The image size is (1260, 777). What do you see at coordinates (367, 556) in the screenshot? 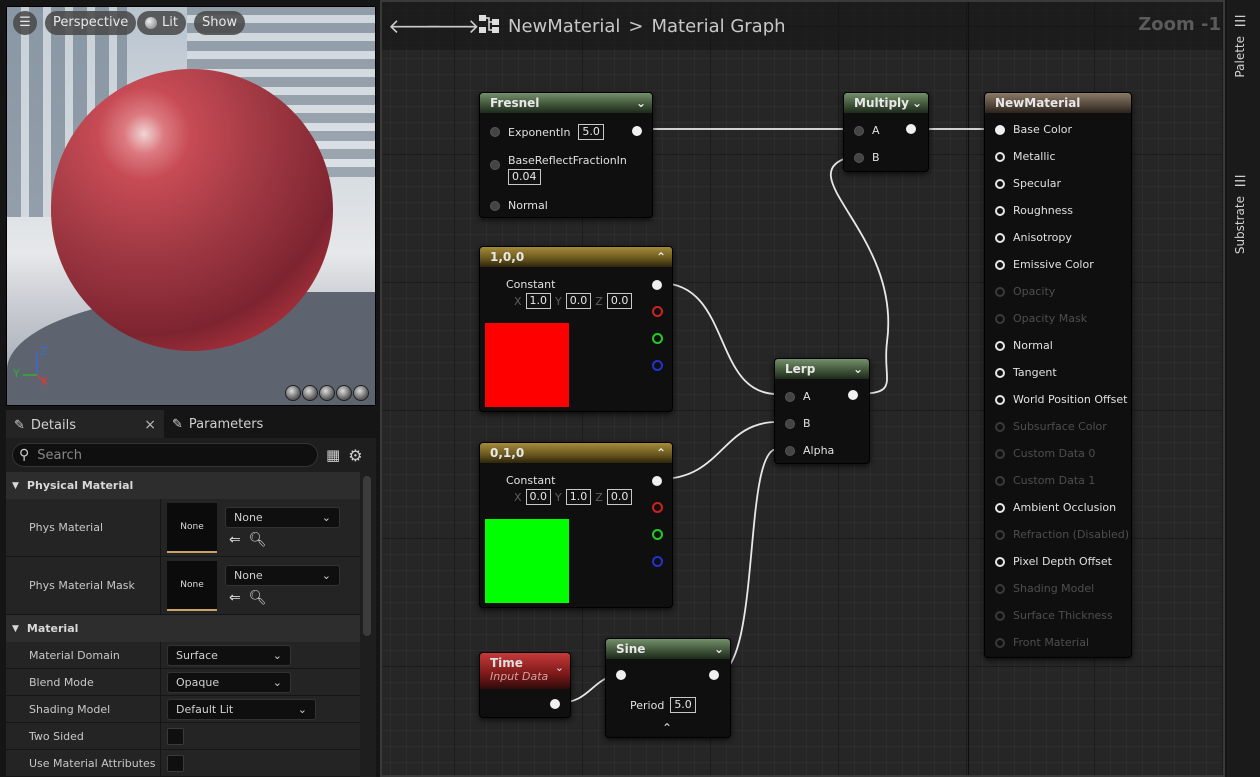
I see `details-scrollbar` at bounding box center [367, 556].